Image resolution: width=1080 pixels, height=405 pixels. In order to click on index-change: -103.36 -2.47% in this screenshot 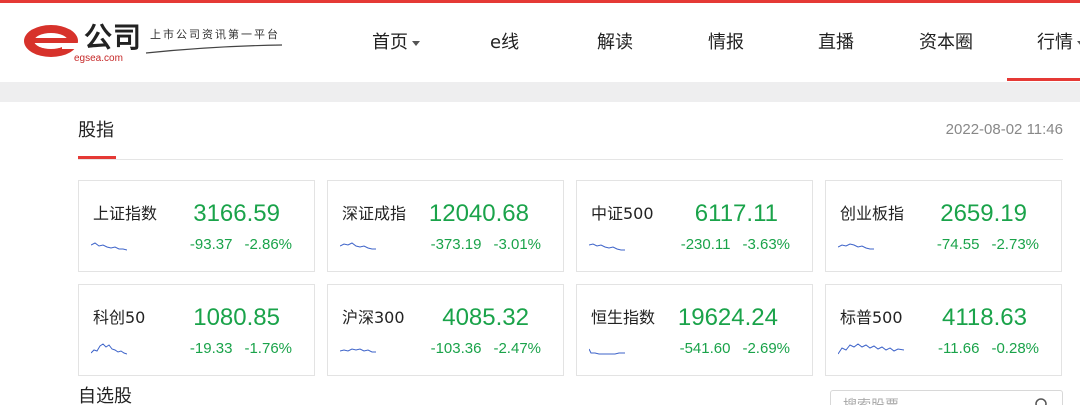, I will do `click(486, 349)`.